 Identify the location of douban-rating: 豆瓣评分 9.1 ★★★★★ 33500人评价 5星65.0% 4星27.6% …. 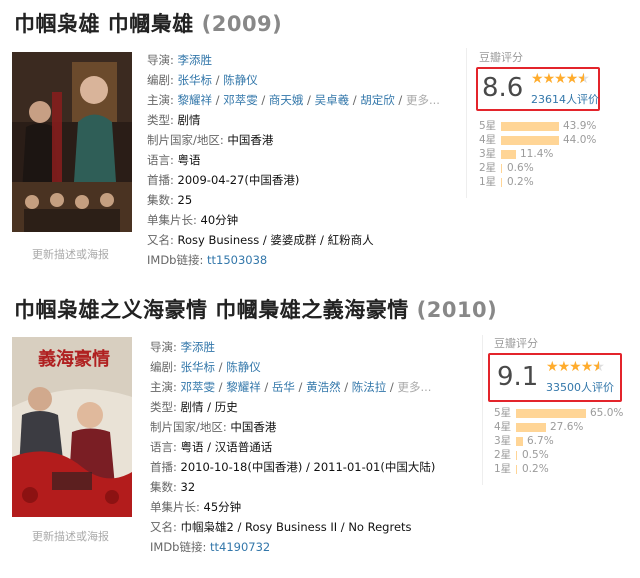
(561, 410).